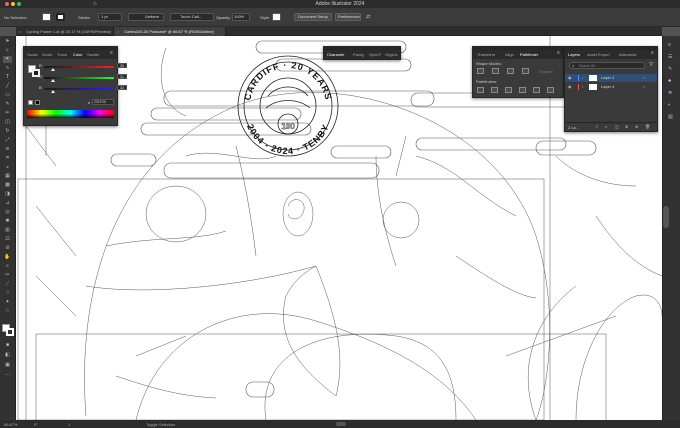 This screenshot has height=428, width=680. Describe the element at coordinates (241, 17) in the screenshot. I see `opacity-field: 100%` at that location.